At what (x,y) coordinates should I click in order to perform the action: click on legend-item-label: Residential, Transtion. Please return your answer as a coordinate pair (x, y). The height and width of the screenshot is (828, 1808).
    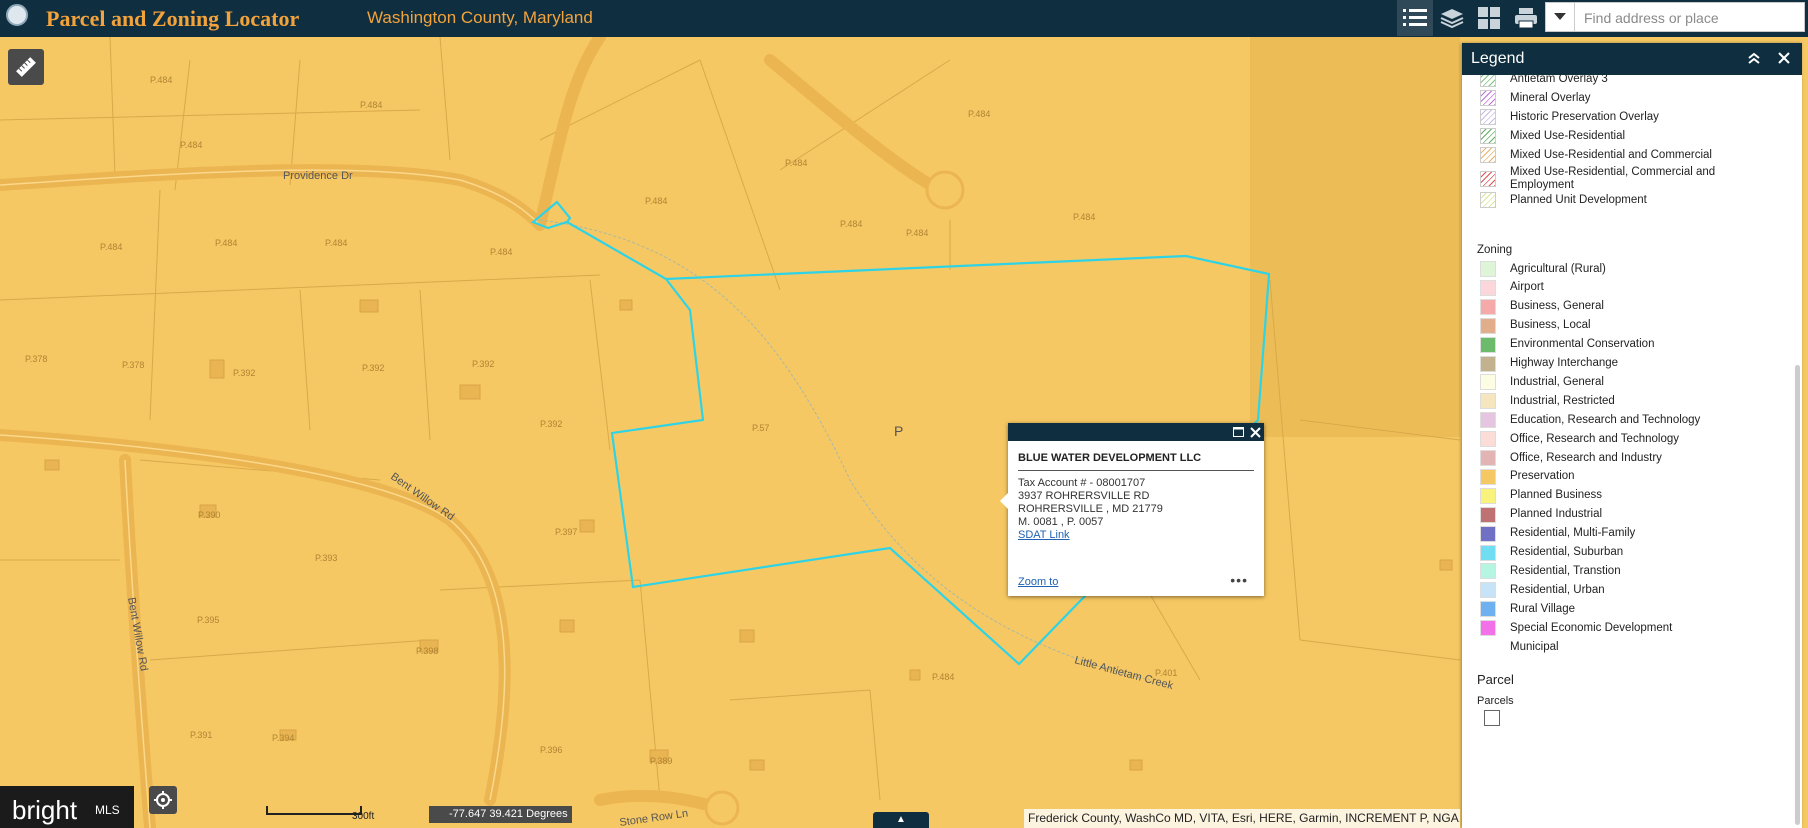
    Looking at the image, I should click on (1565, 570).